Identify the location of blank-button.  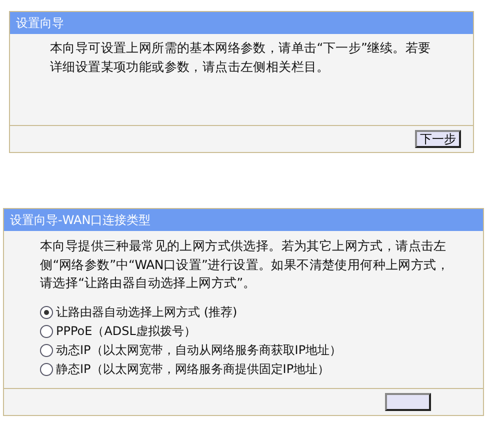
(408, 402).